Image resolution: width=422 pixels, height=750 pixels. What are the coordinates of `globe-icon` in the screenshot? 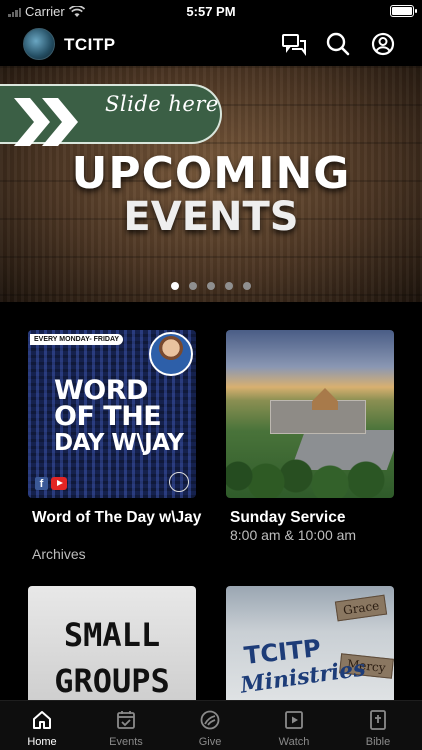 It's located at (179, 482).